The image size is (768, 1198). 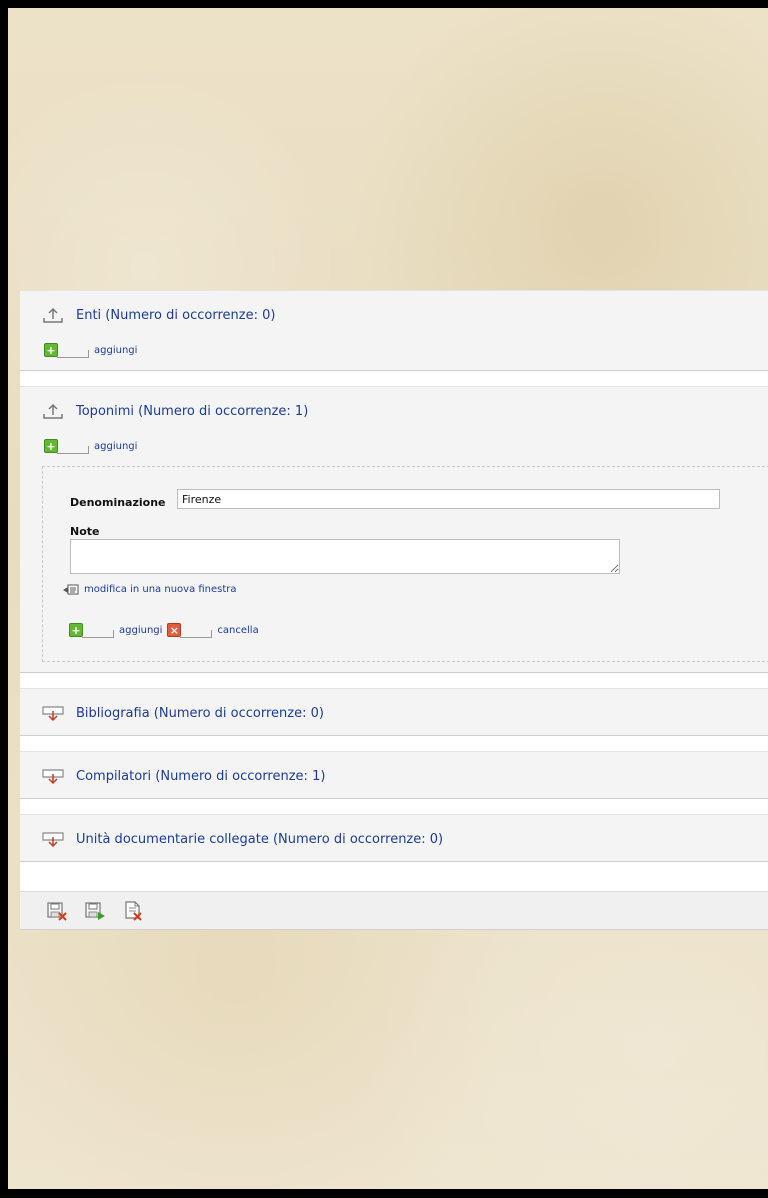 I want to click on section-title-compilatori: Compilatori (Numero di occorrenze: 1), so click(x=201, y=776).